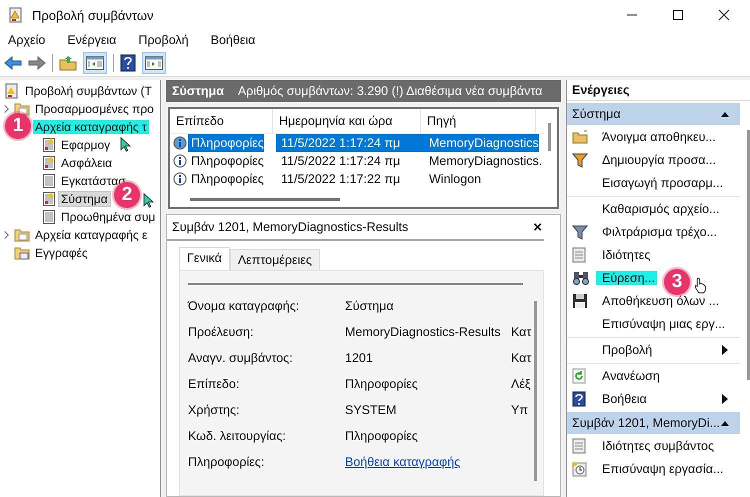 The width and height of the screenshot is (750, 497). Describe the element at coordinates (724, 15) in the screenshot. I see `close-icon` at that location.